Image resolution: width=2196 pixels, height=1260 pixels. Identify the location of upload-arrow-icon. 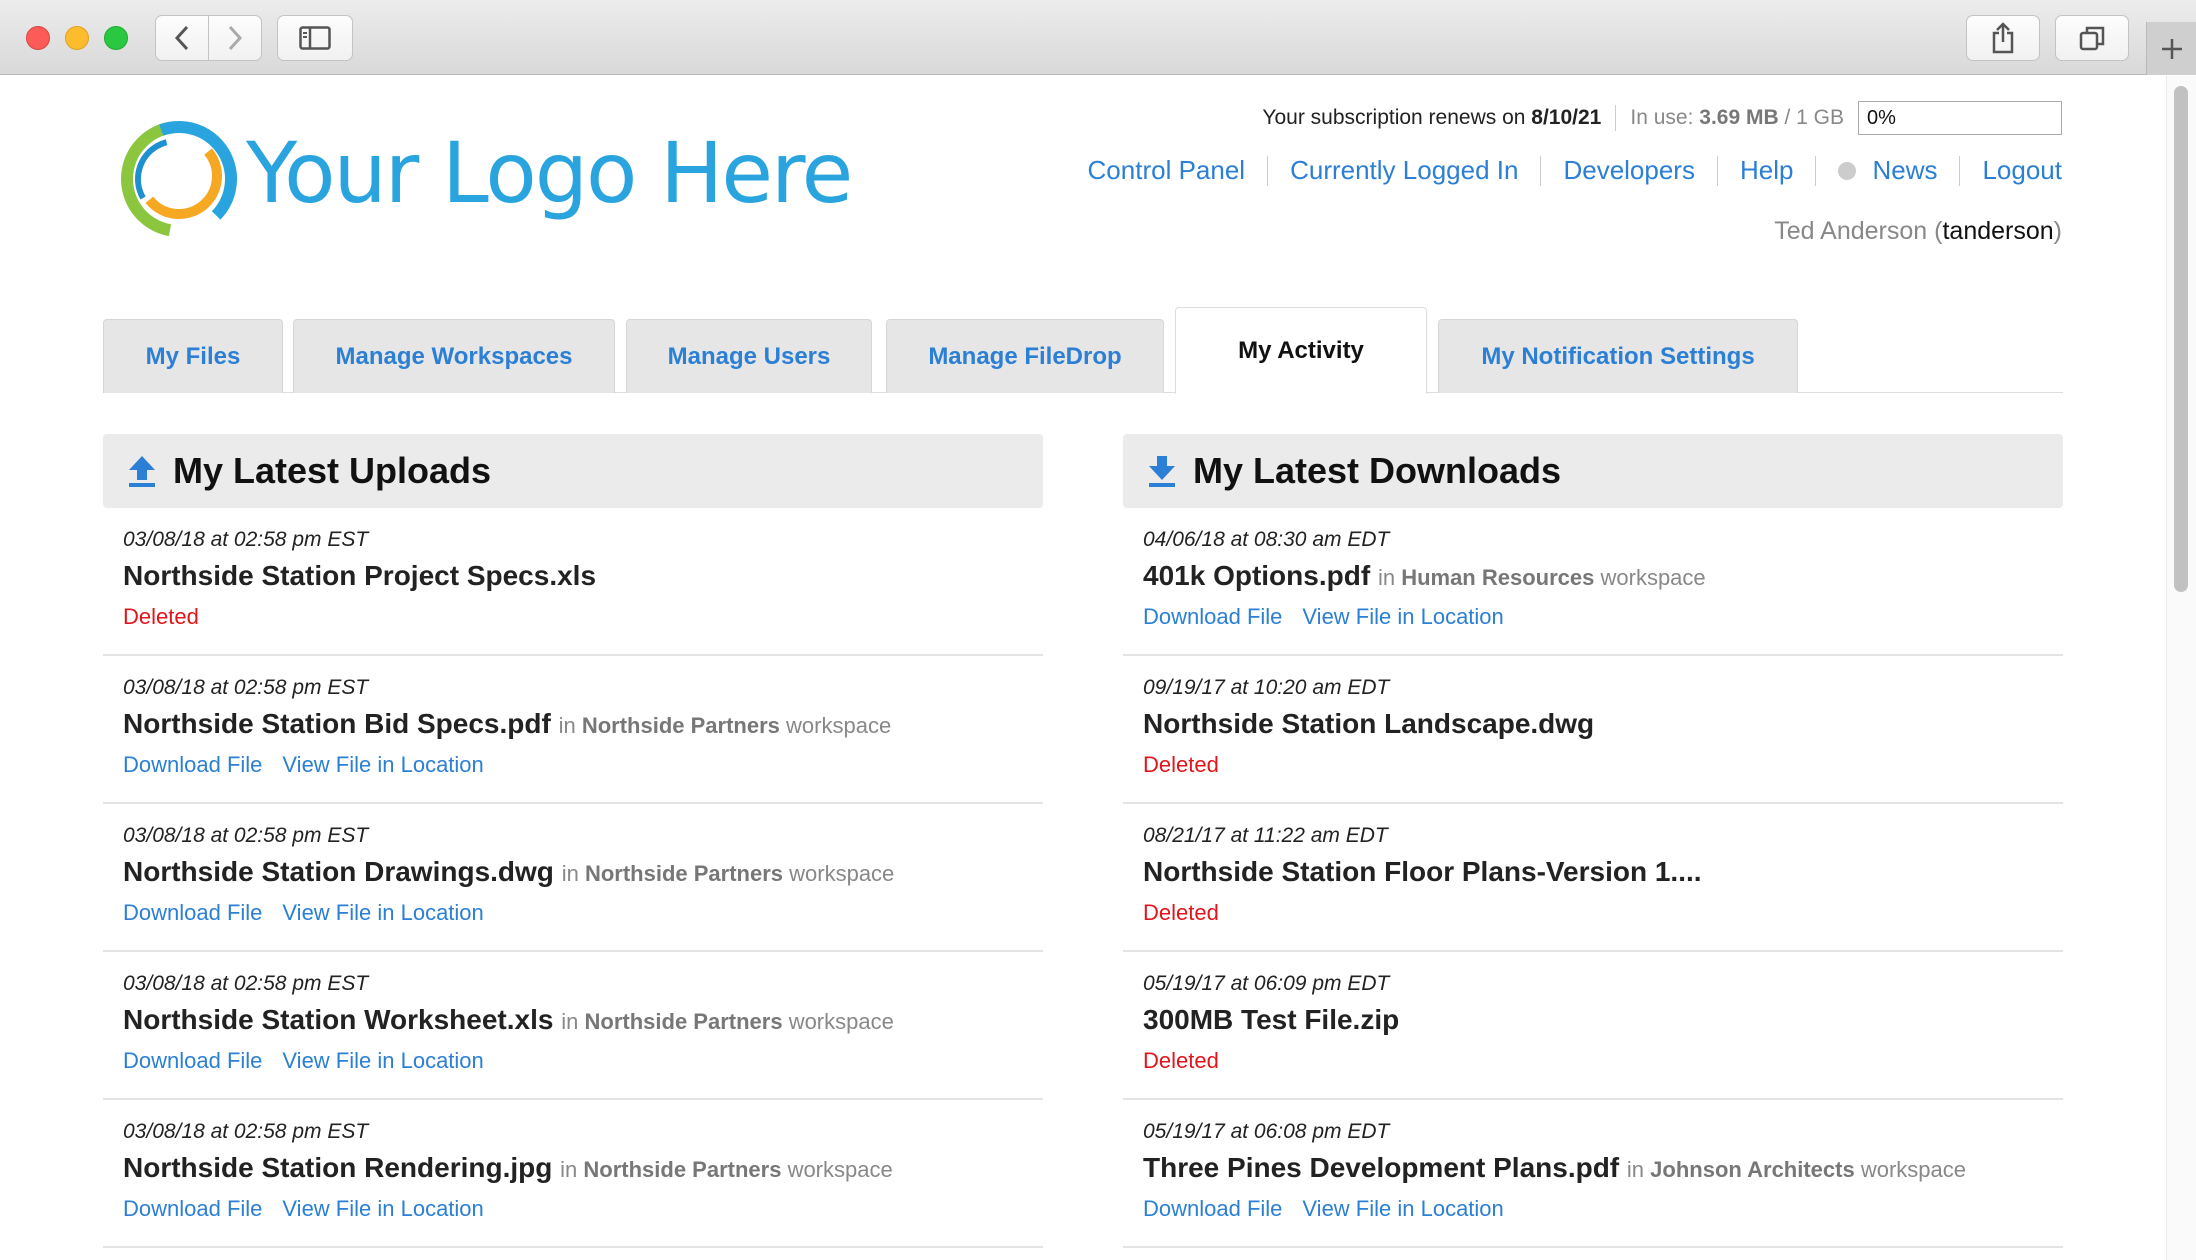
(142, 471).